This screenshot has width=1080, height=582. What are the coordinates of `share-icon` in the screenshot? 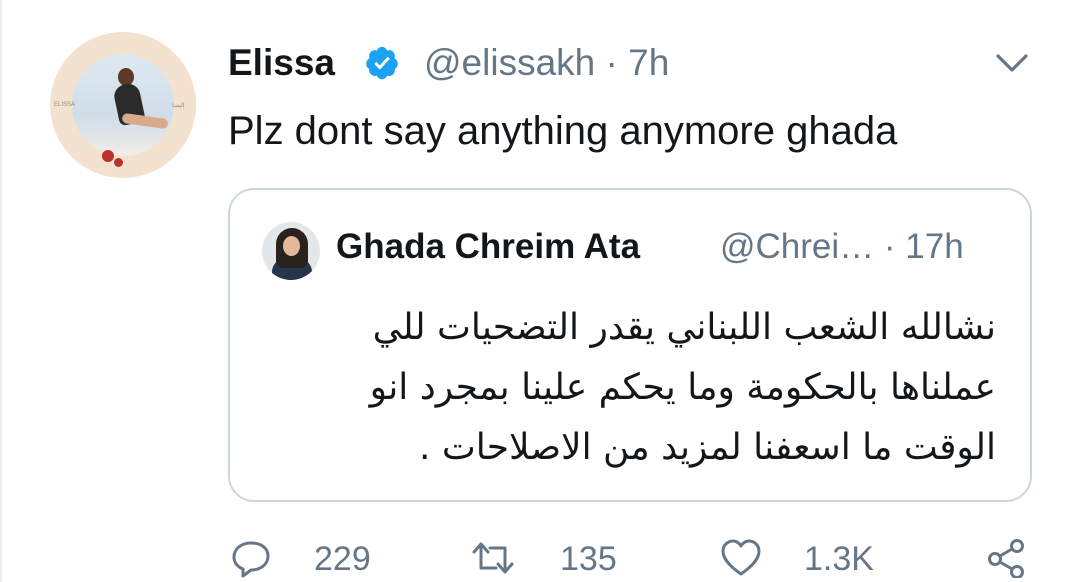 It's located at (1007, 558).